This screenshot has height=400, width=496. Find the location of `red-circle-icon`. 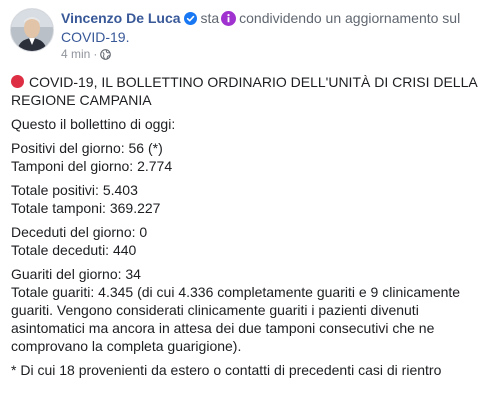

red-circle-icon is located at coordinates (17, 81).